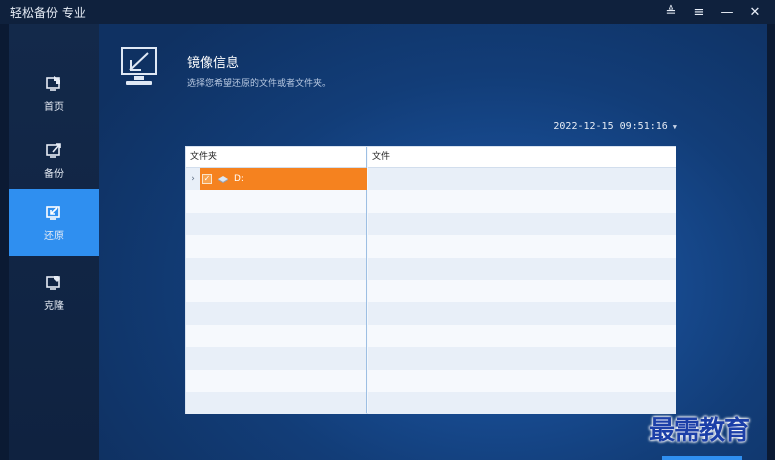  What do you see at coordinates (699, 12) in the screenshot?
I see `menu-icon: ≡` at bounding box center [699, 12].